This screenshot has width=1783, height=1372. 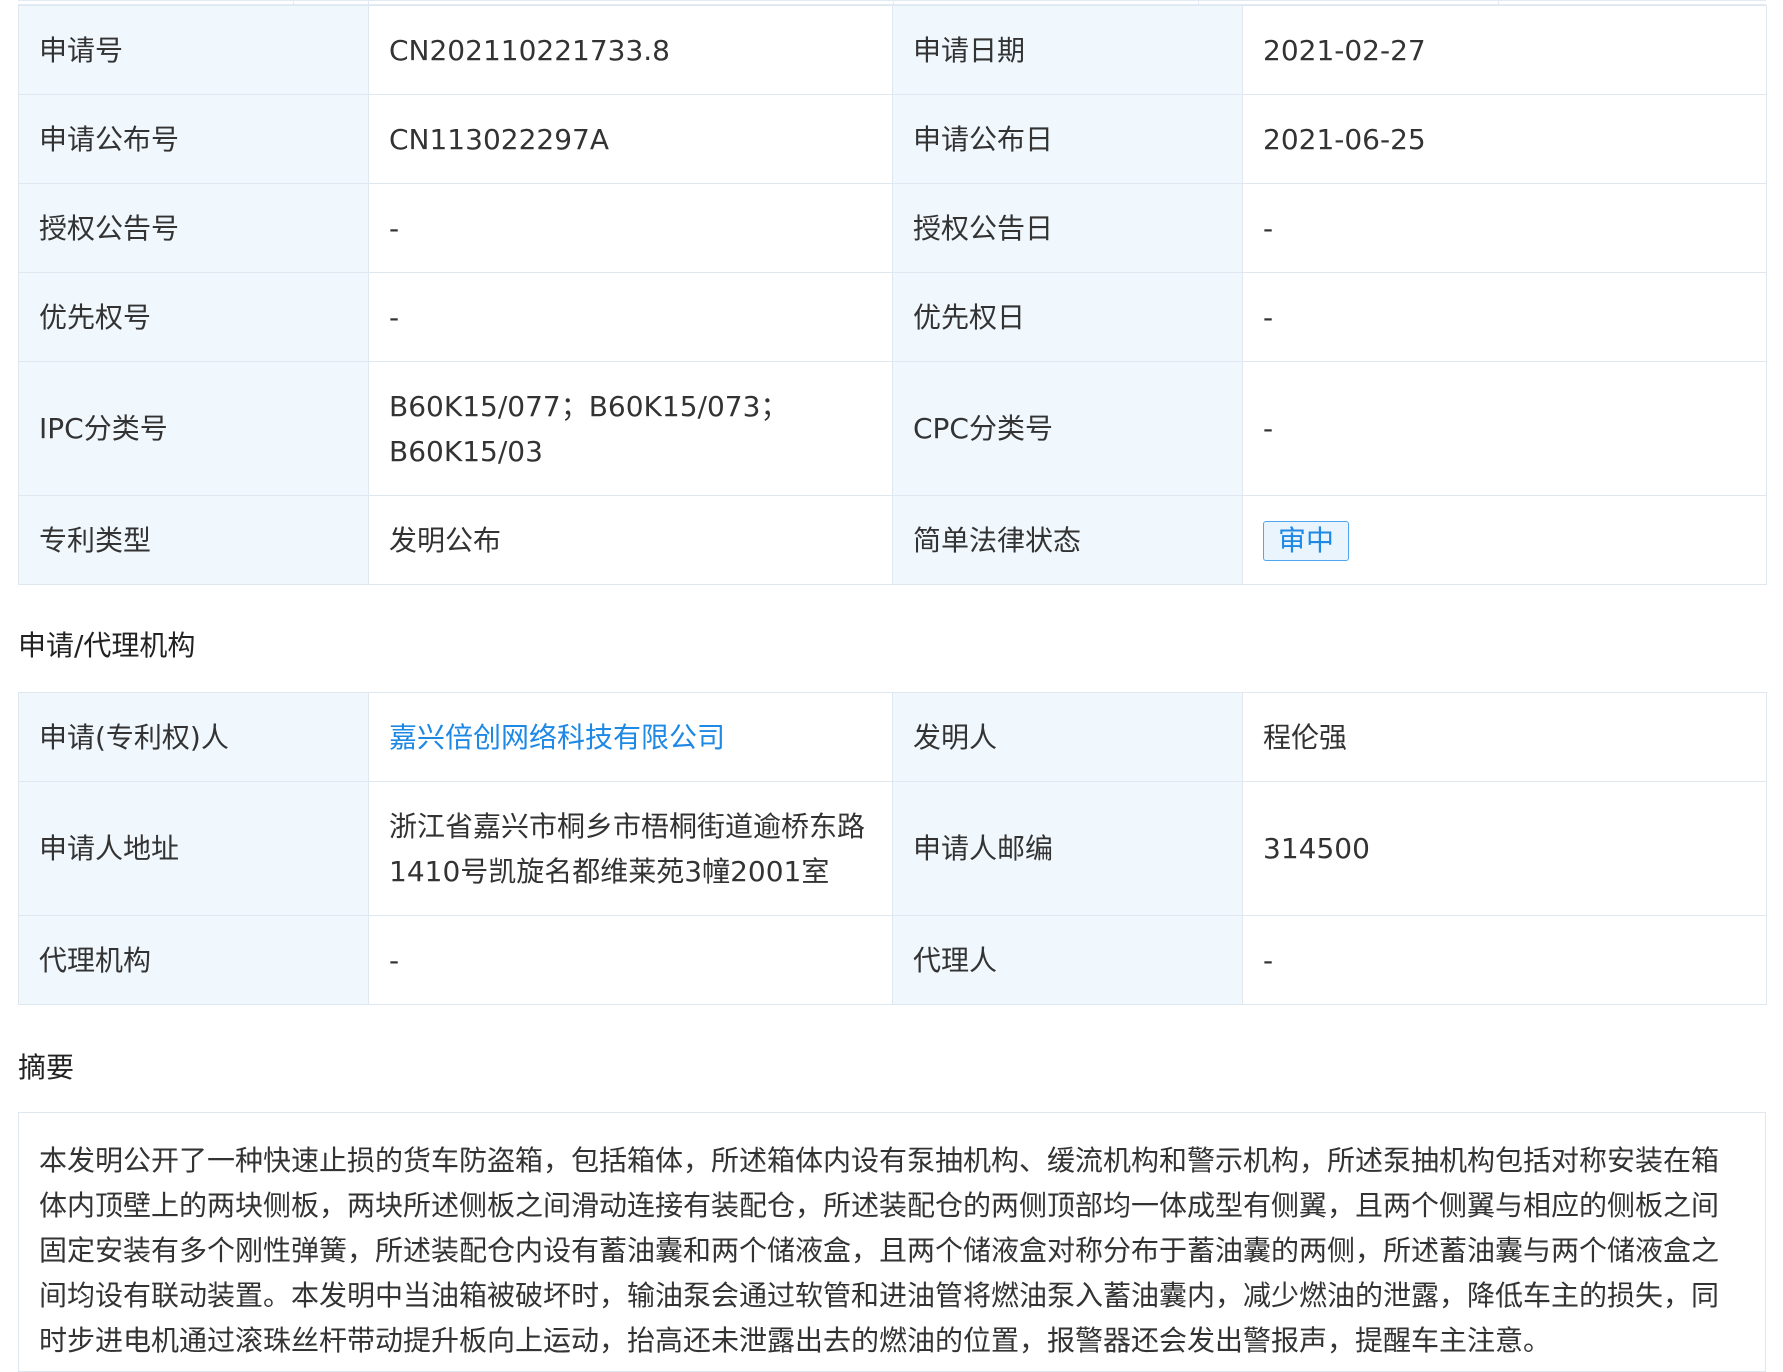 What do you see at coordinates (193, 228) in the screenshot?
I see `grant-number-label: 授权公告号` at bounding box center [193, 228].